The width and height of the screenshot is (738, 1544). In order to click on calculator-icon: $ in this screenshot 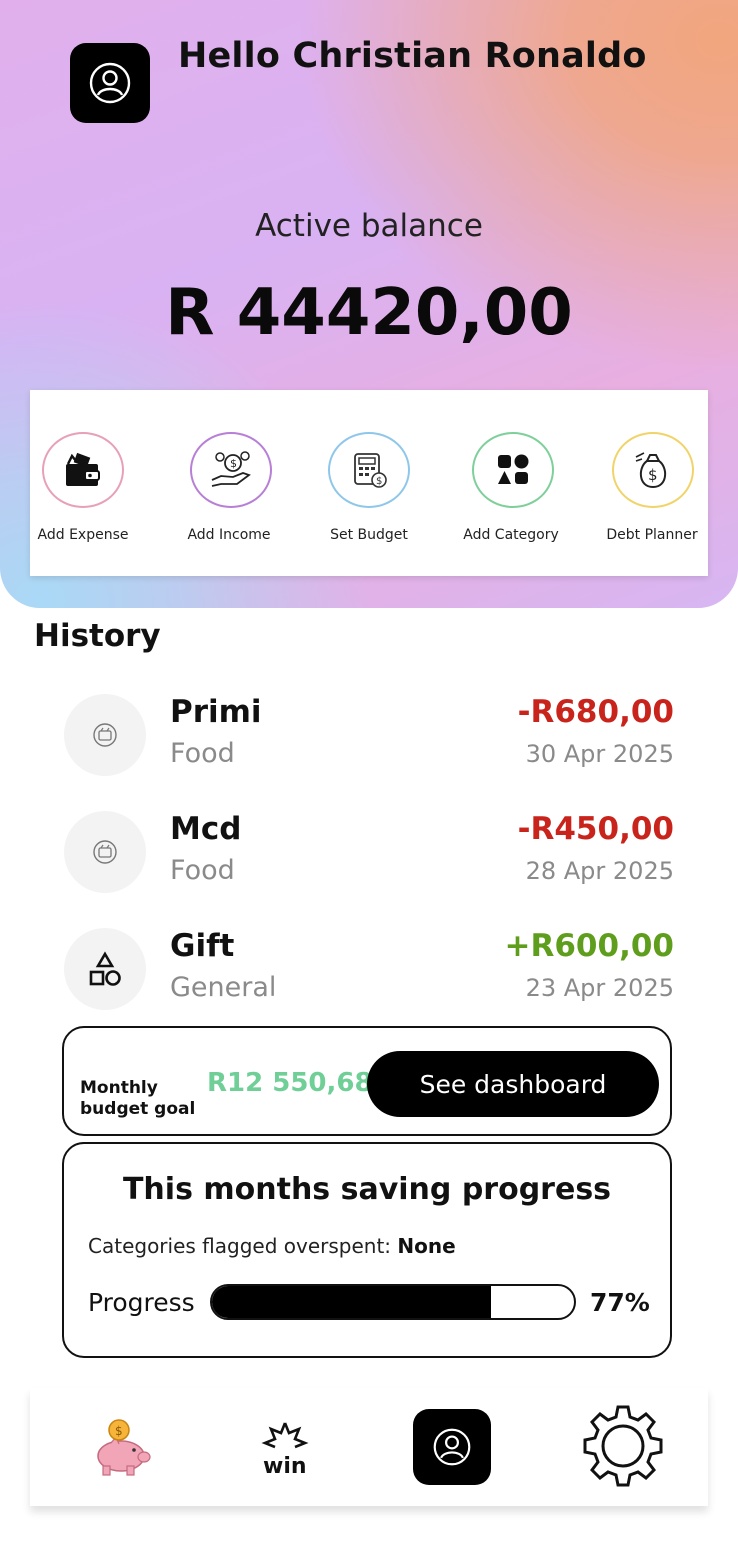, I will do `click(370, 470)`.